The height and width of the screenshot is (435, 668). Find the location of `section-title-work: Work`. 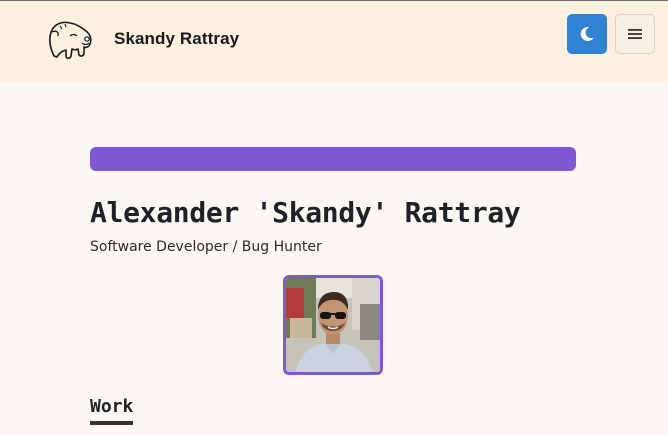

section-title-work: Work is located at coordinates (112, 410).